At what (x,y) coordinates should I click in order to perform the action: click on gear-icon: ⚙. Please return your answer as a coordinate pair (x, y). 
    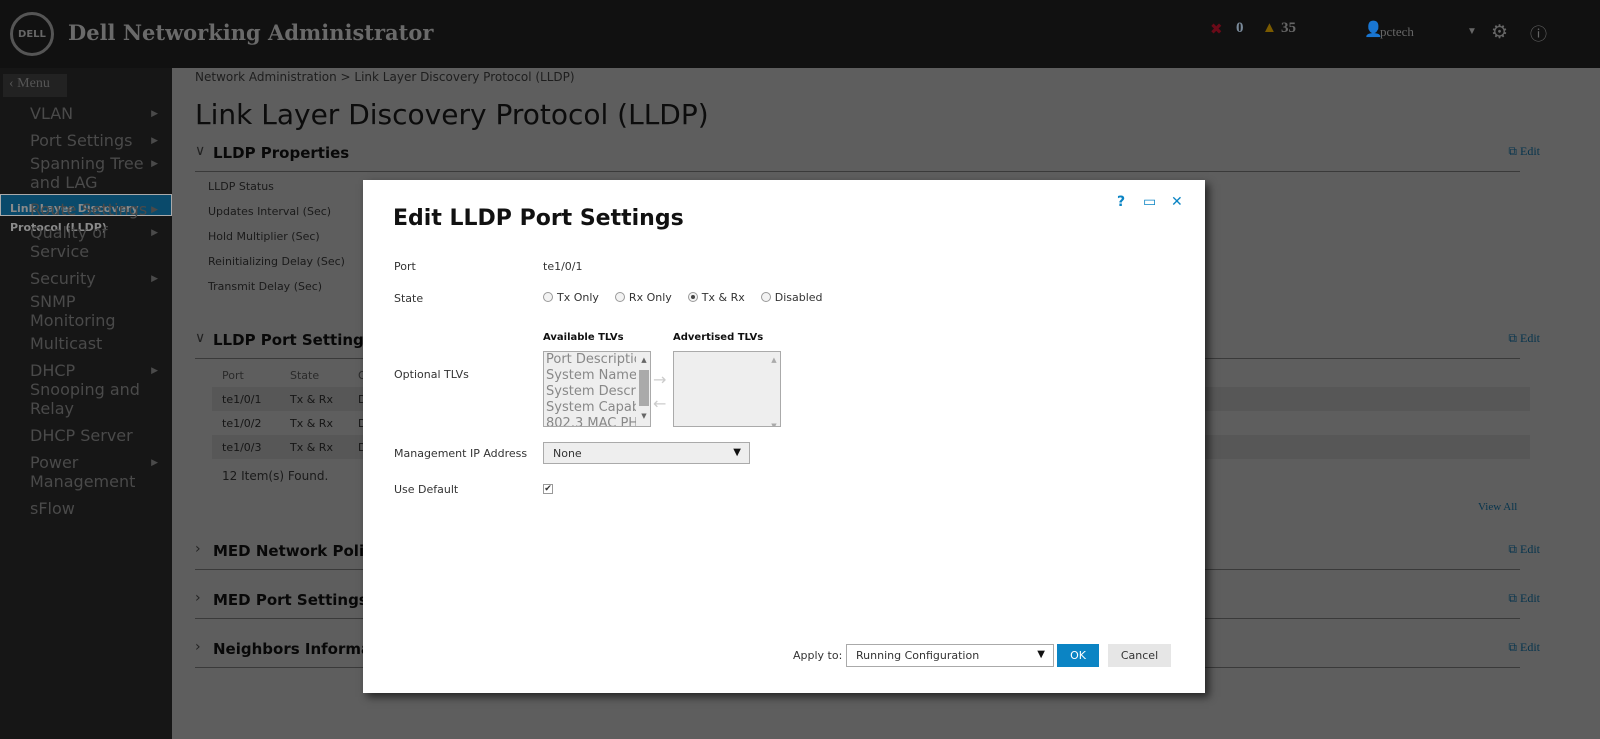
    Looking at the image, I should click on (1499, 32).